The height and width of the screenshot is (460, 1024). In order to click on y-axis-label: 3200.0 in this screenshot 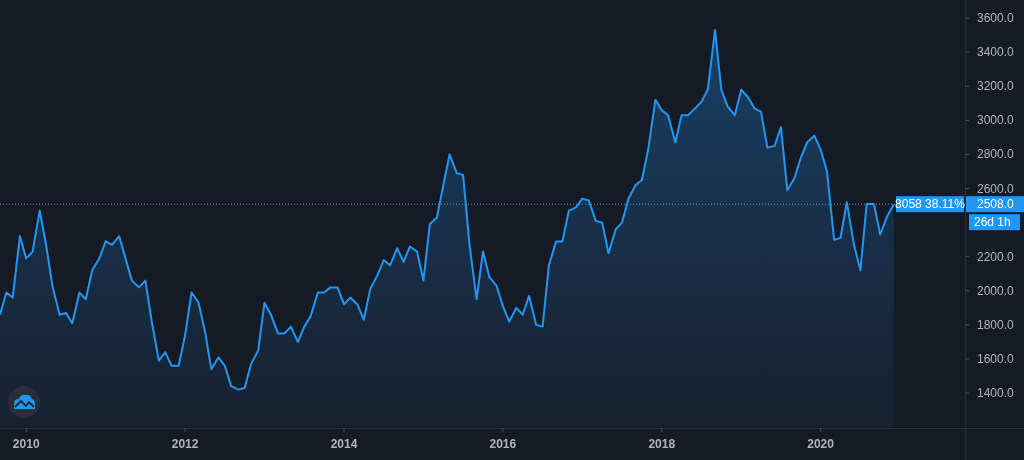, I will do `click(995, 86)`.